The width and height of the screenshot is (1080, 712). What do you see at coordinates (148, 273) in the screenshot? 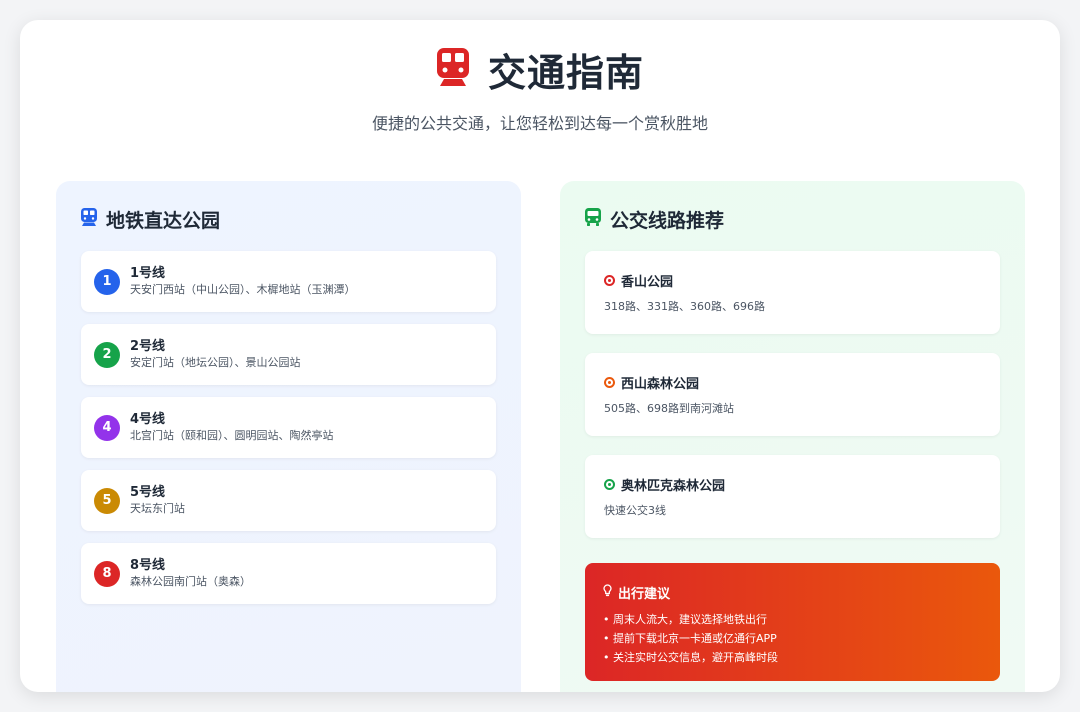
I see `line-name: 1号线` at bounding box center [148, 273].